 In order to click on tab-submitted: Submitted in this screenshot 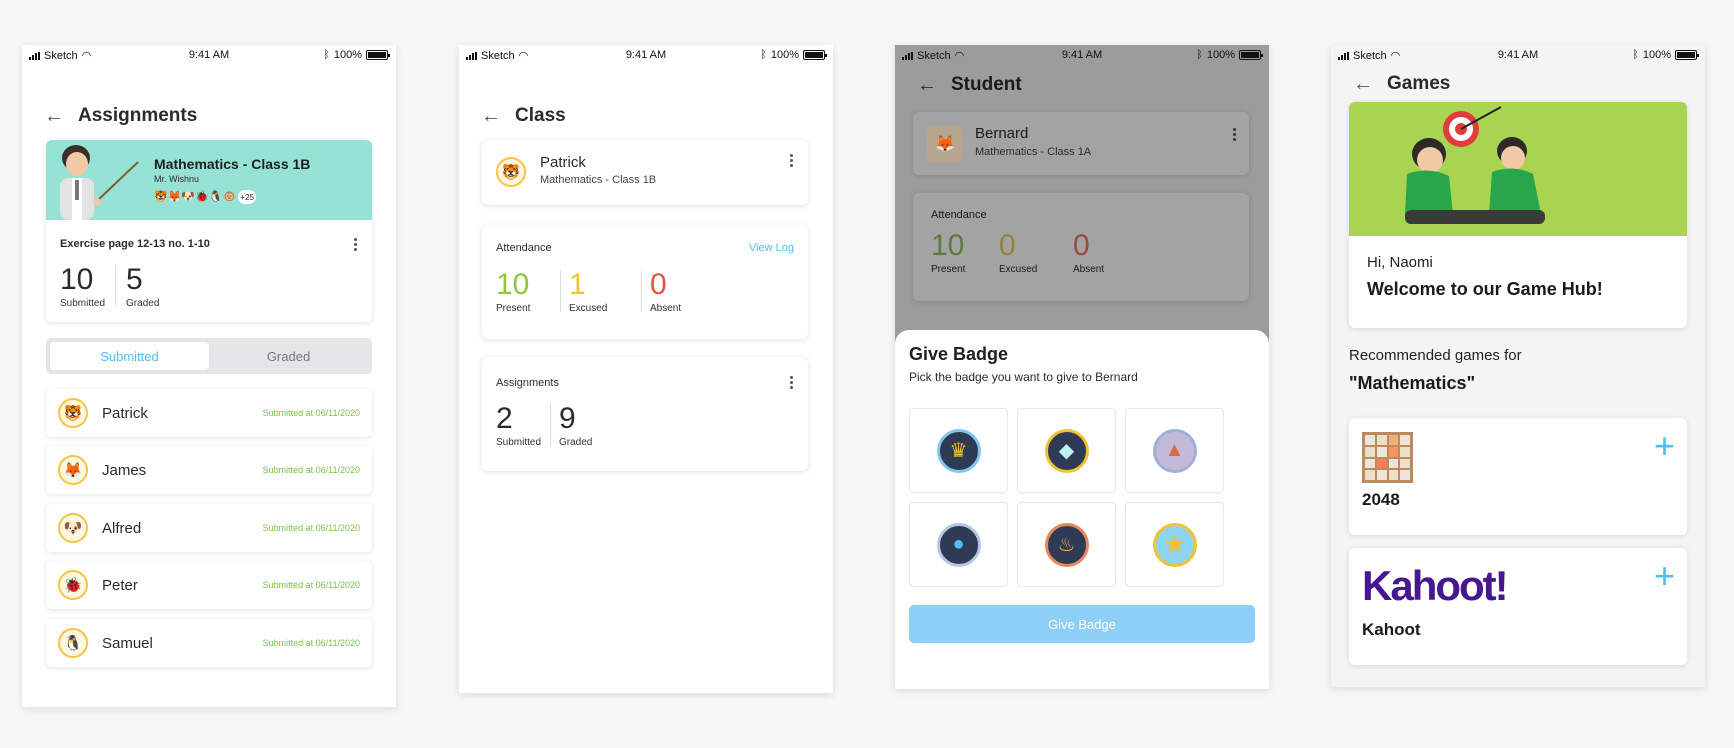, I will do `click(129, 356)`.